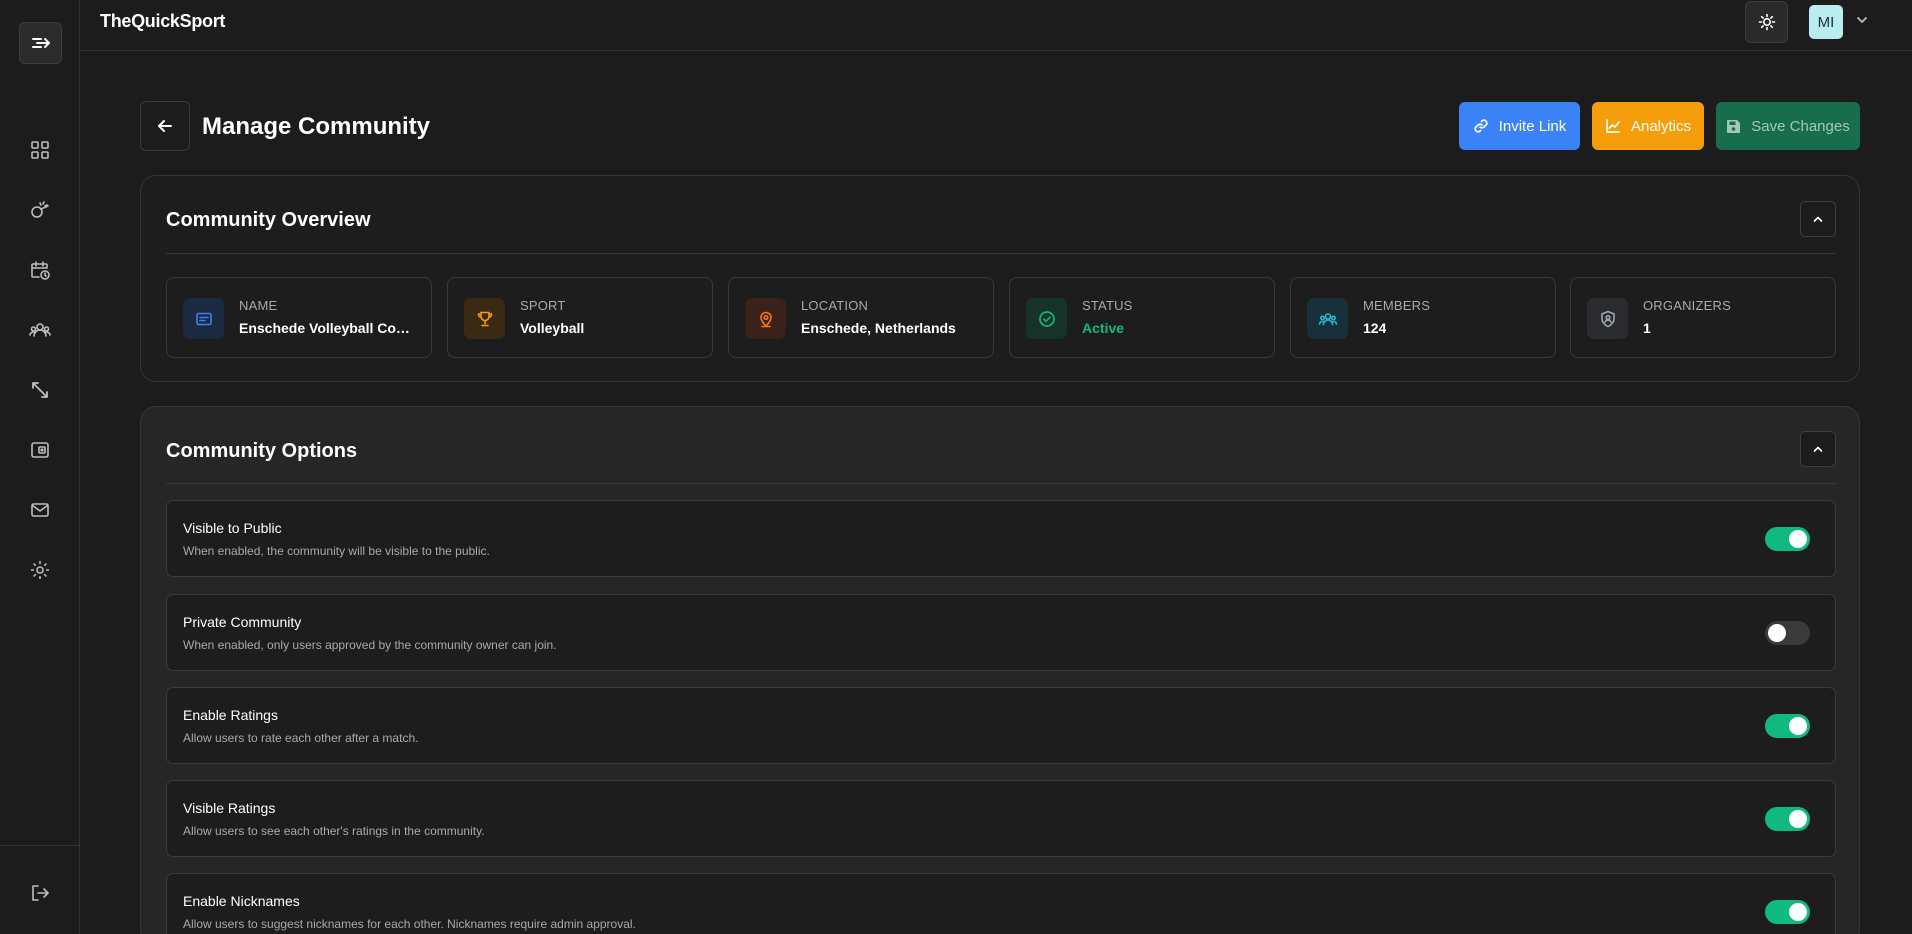 This screenshot has height=934, width=1912. I want to click on calendar-clock-icon, so click(40, 270).